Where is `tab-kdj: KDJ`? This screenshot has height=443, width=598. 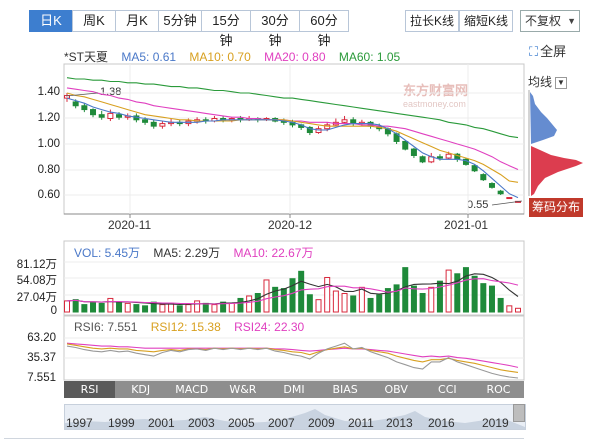 tab-kdj: KDJ is located at coordinates (140, 389).